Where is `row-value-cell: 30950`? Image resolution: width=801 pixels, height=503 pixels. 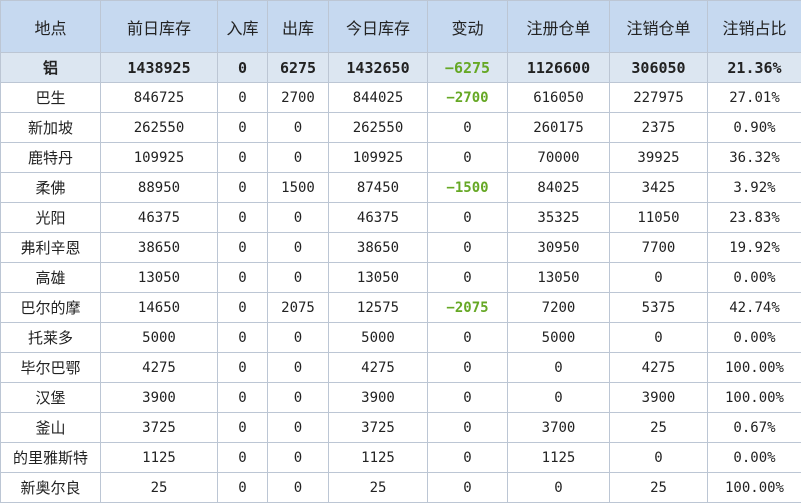 row-value-cell: 30950 is located at coordinates (559, 248).